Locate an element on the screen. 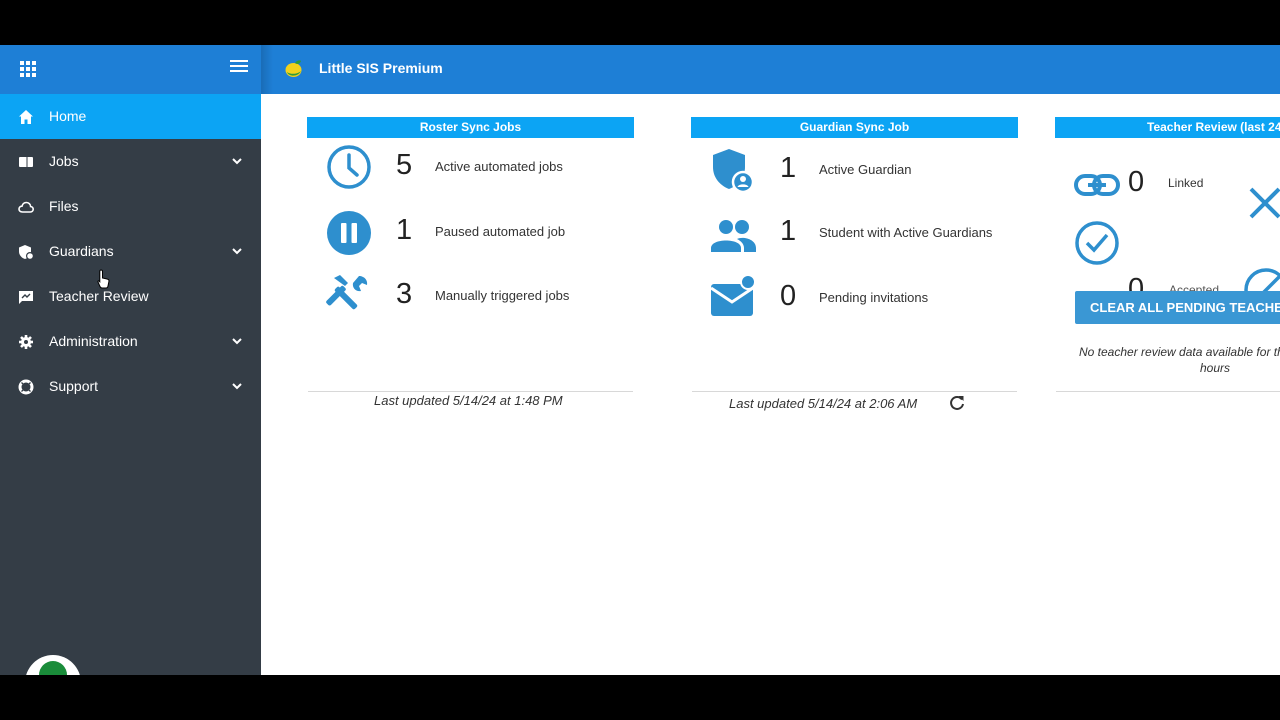 Image resolution: width=1280 pixels, height=720 pixels. pause-icon is located at coordinates (349, 233).